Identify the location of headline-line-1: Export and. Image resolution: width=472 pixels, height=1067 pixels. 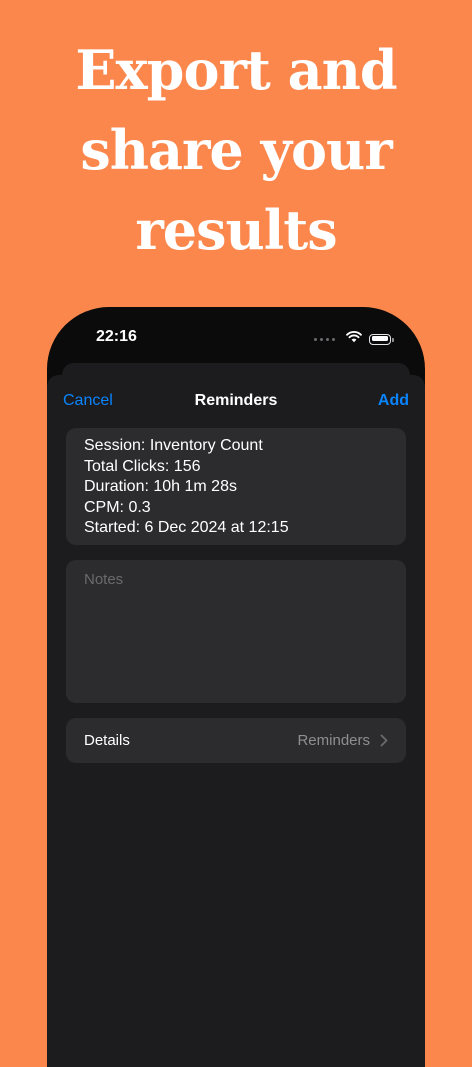
(236, 70).